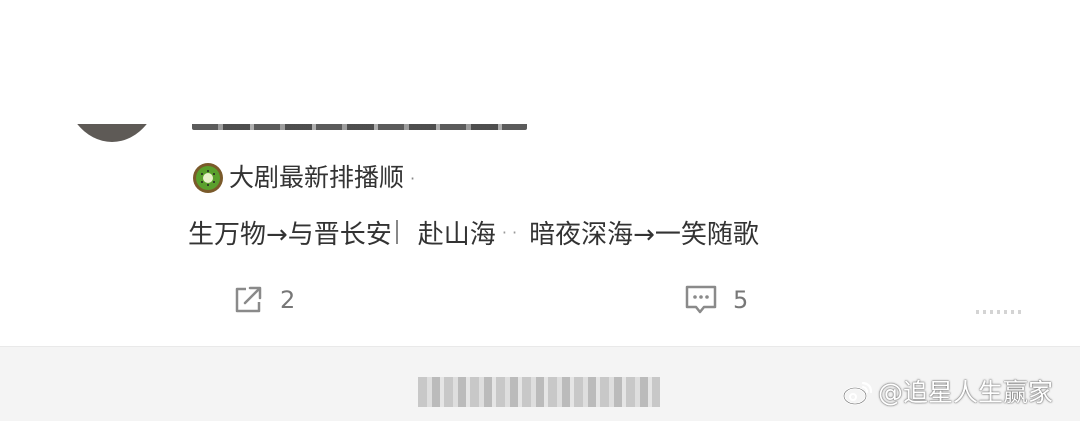 This screenshot has height=421, width=1080. Describe the element at coordinates (396, 232) in the screenshot. I see `schedule-separator` at that location.